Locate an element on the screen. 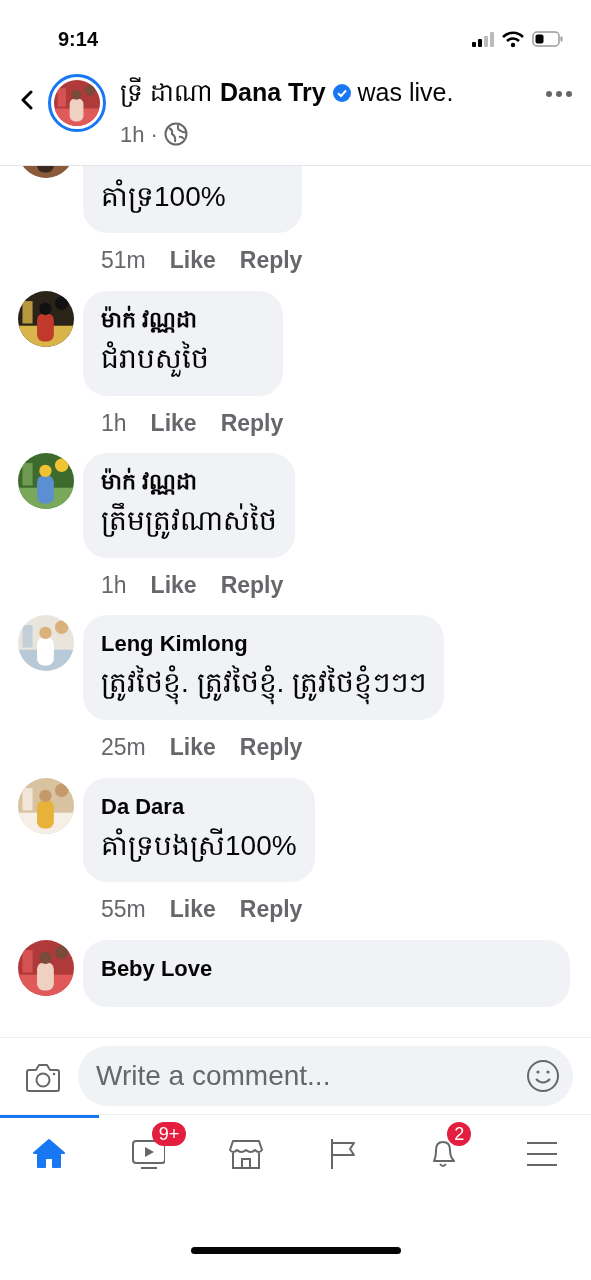  store-icon is located at coordinates (246, 1154).